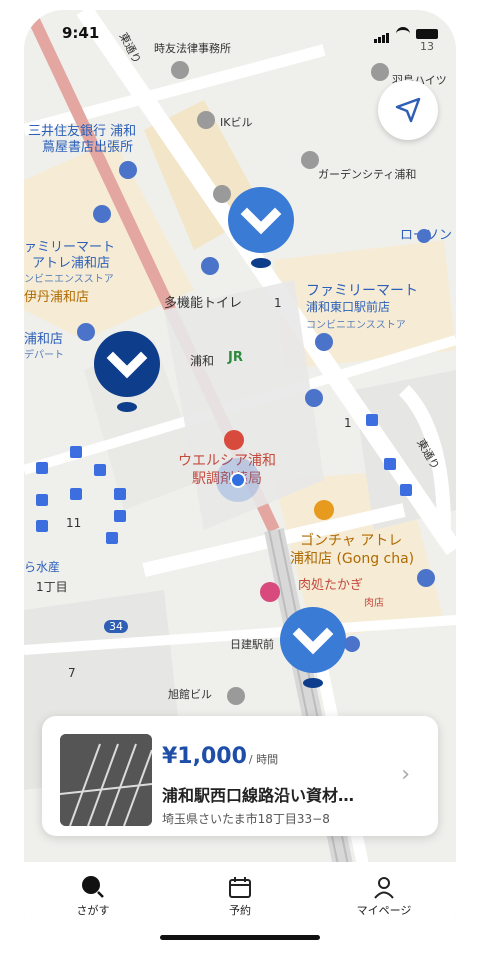  What do you see at coordinates (93, 910) in the screenshot?
I see `tab-label: さがす` at bounding box center [93, 910].